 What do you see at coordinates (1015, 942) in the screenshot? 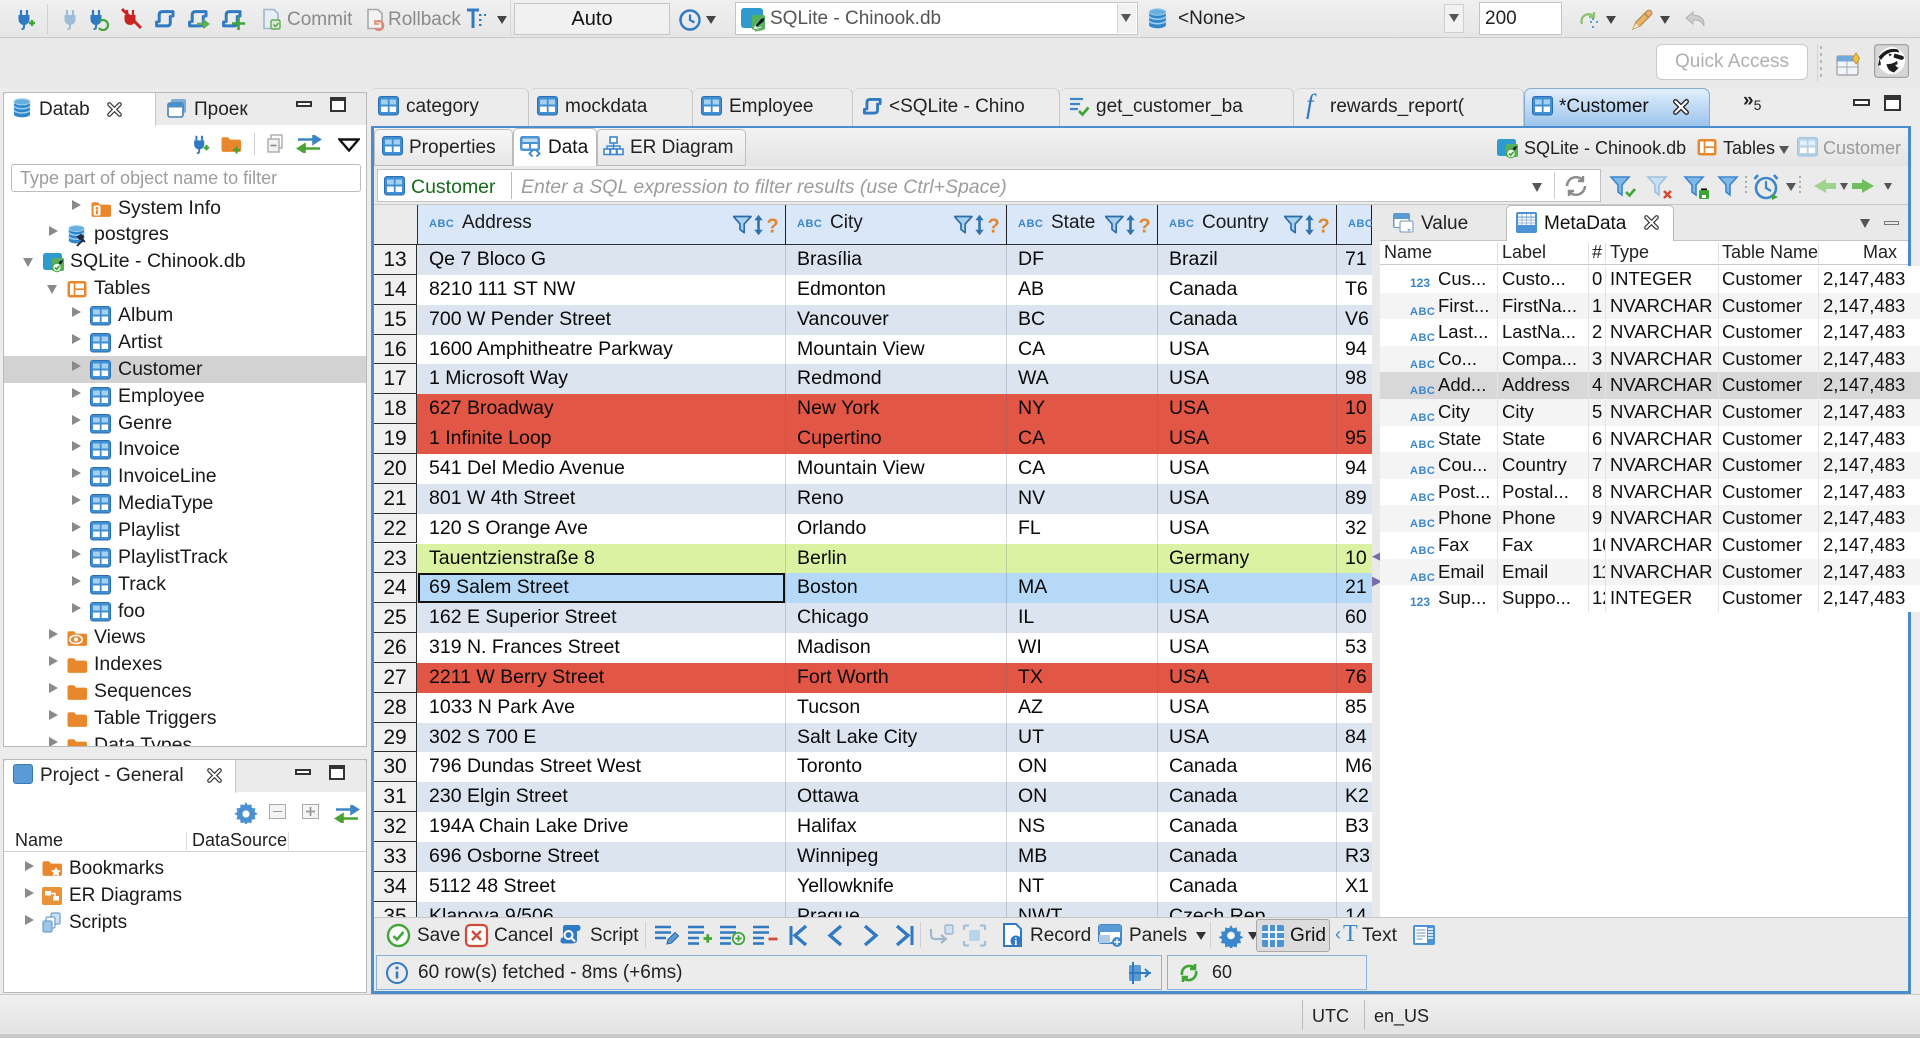
I see `svg-text: i` at bounding box center [1015, 942].